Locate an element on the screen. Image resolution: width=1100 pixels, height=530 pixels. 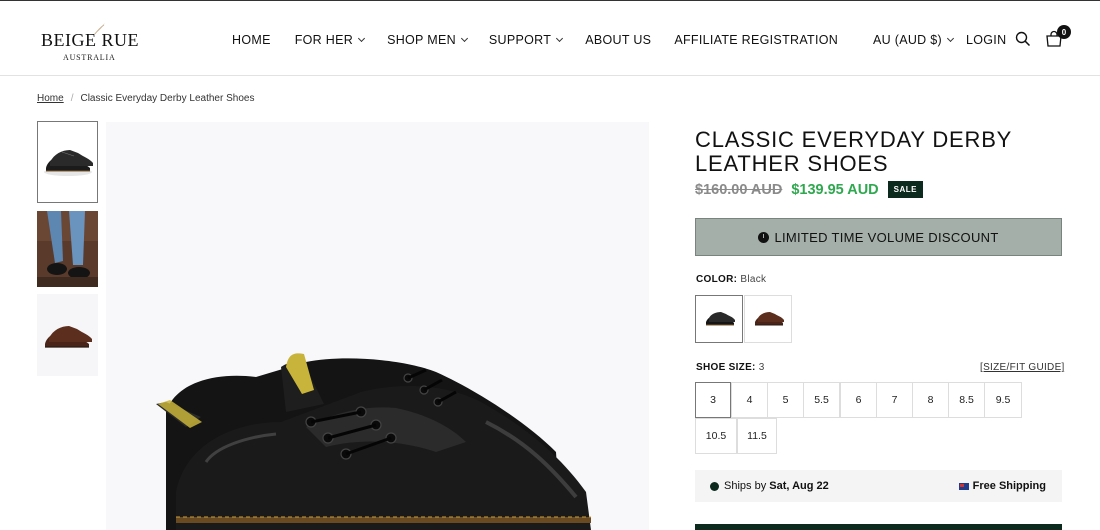
nav-for-her: FOR HER is located at coordinates (330, 40).